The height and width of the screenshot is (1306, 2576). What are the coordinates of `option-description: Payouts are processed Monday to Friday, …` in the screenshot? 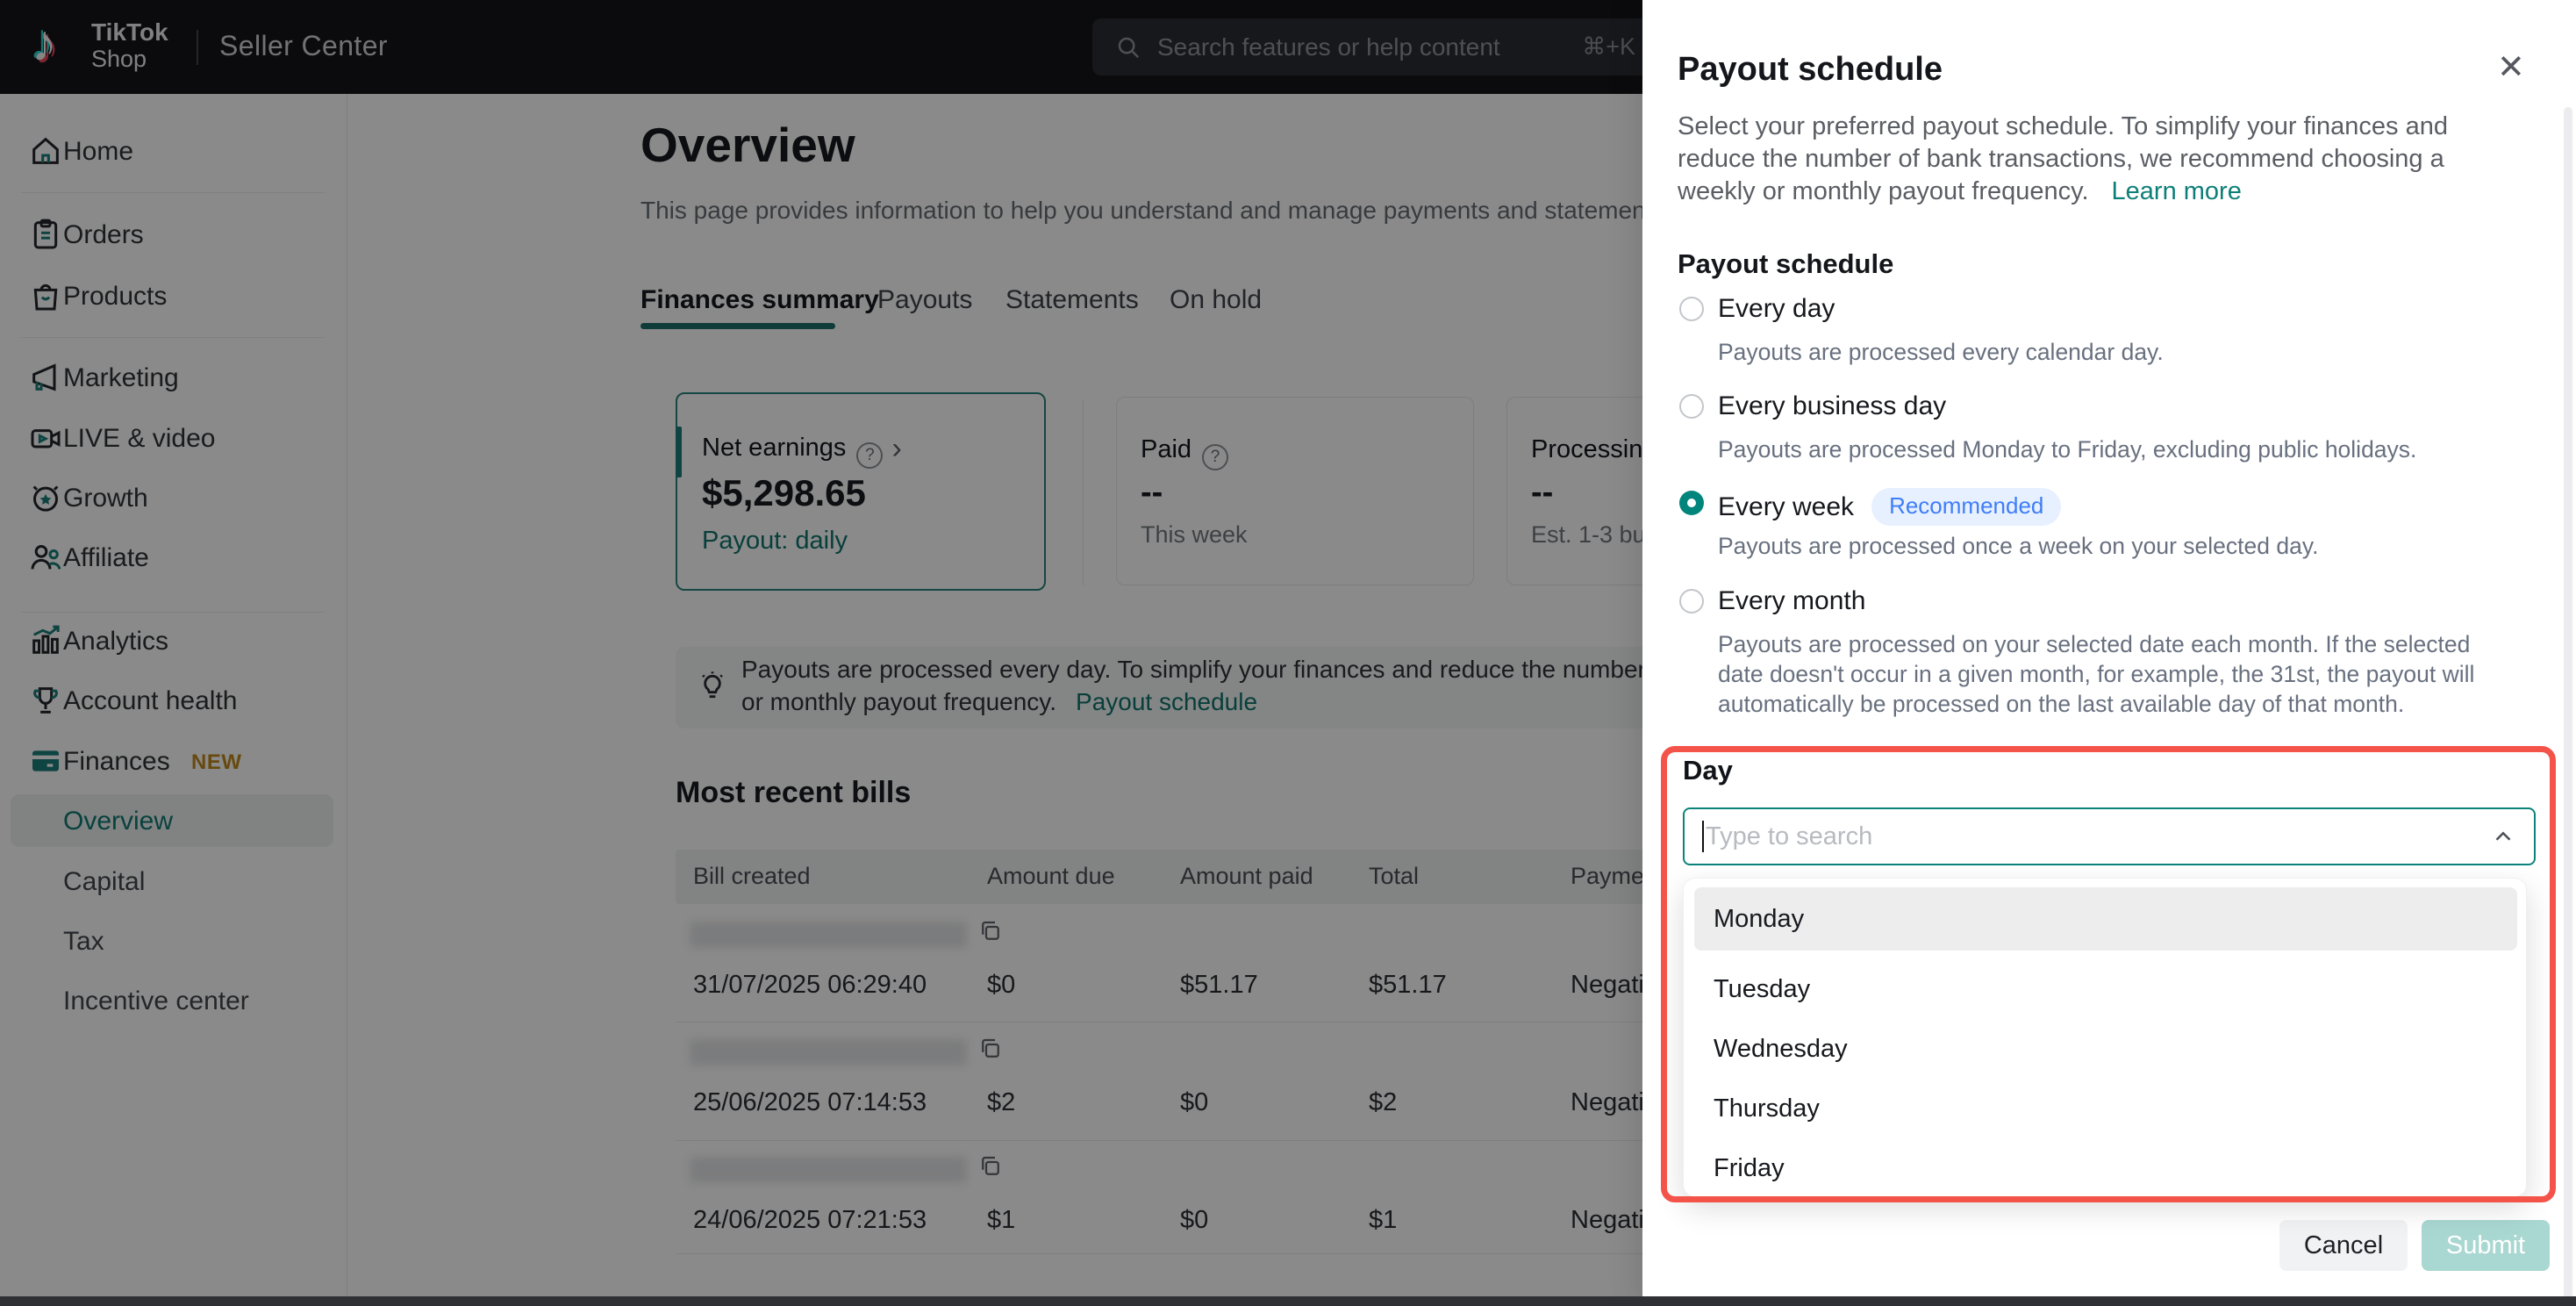 It's located at (2067, 449).